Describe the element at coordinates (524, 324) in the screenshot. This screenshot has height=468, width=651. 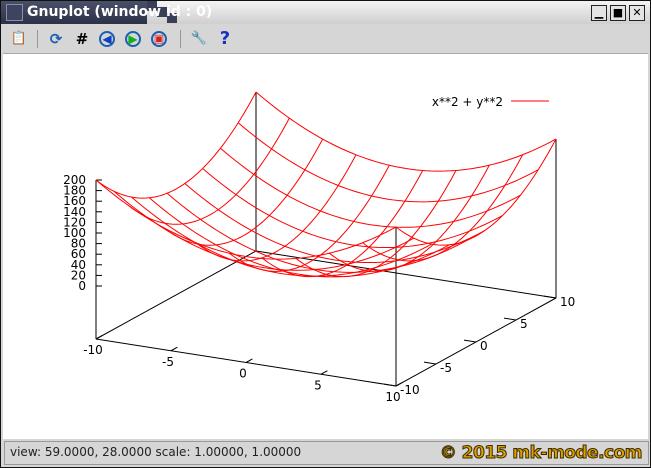
I see `y-tick-label: 5` at that location.